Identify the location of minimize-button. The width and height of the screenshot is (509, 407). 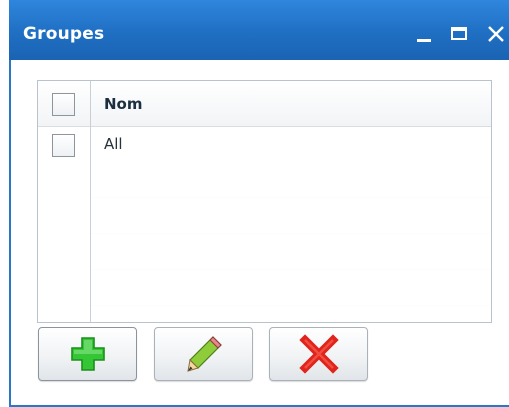
(424, 33).